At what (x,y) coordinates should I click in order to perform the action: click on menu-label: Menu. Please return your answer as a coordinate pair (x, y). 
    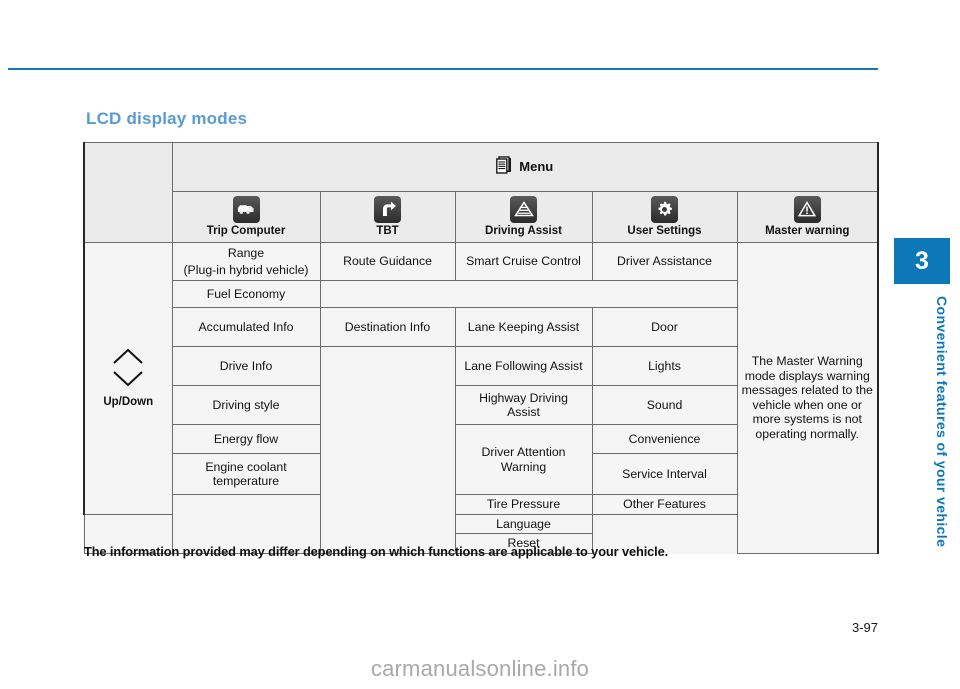
    Looking at the image, I should click on (536, 167).